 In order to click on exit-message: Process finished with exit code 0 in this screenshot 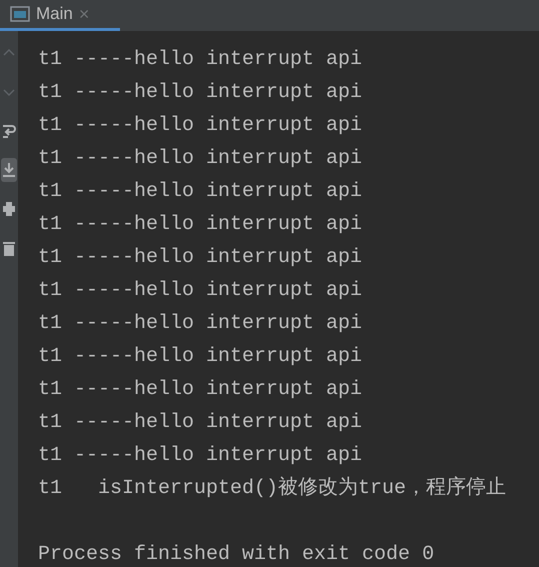, I will do `click(237, 554)`.